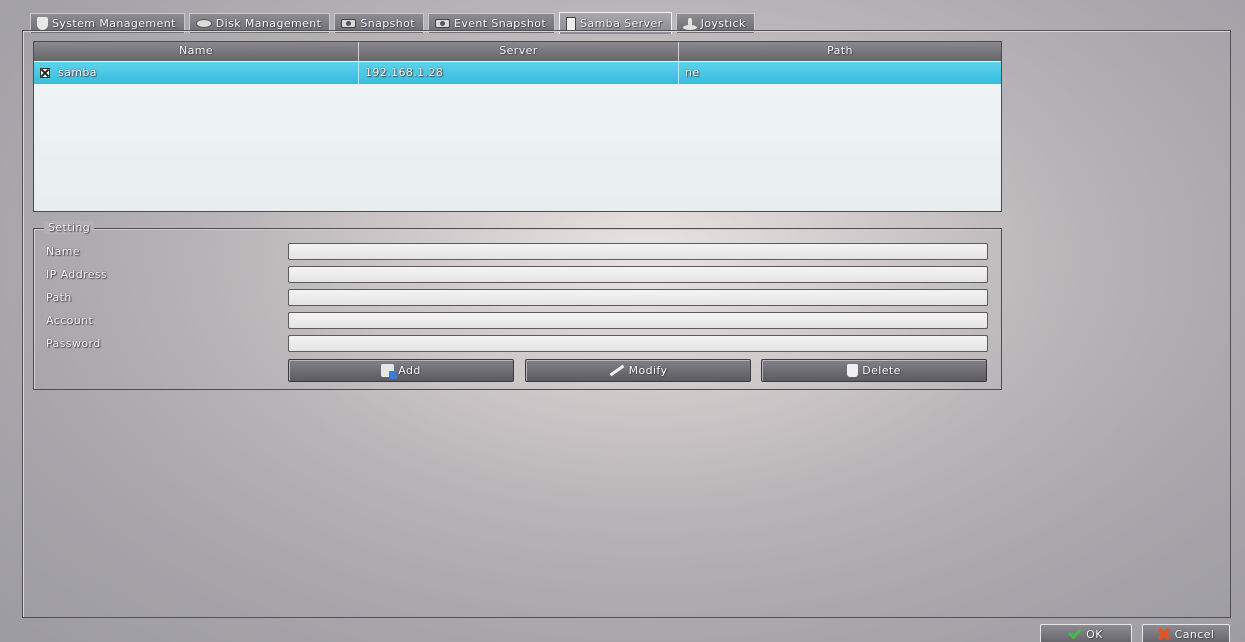 The height and width of the screenshot is (642, 1245). I want to click on add-icon, so click(389, 371).